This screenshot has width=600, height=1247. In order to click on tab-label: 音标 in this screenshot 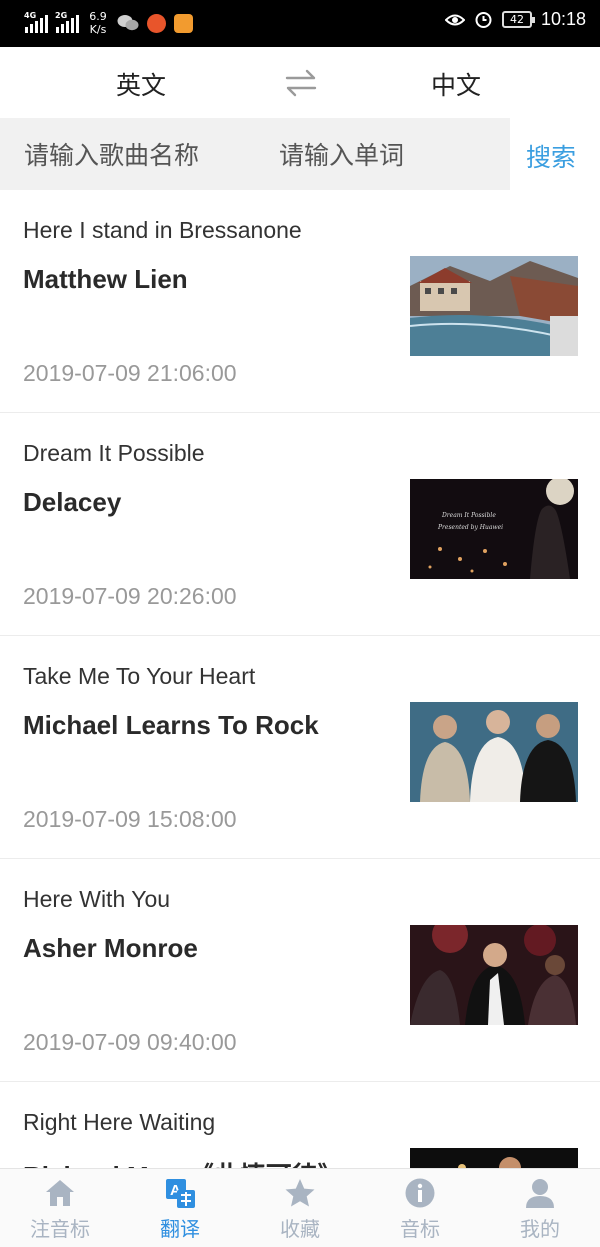, I will do `click(420, 1229)`.